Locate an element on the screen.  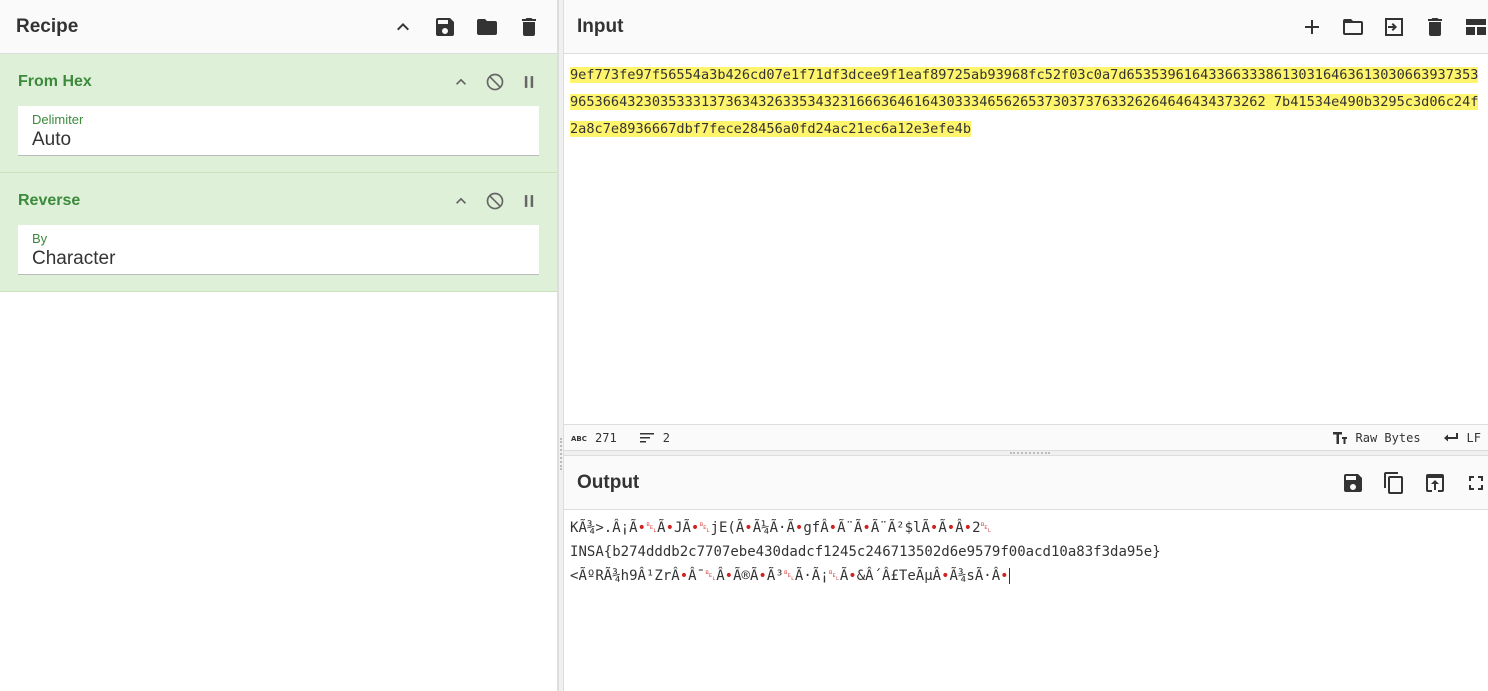
clear-input-icon is located at coordinates (1435, 27).